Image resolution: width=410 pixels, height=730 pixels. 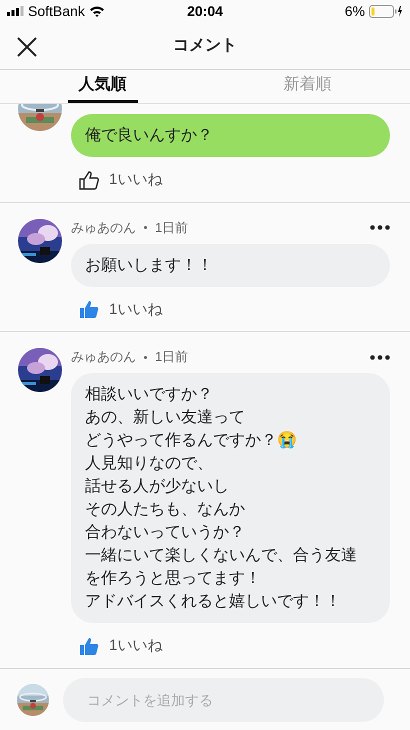 What do you see at coordinates (205, 11) in the screenshot?
I see `clock-time: 20:04` at bounding box center [205, 11].